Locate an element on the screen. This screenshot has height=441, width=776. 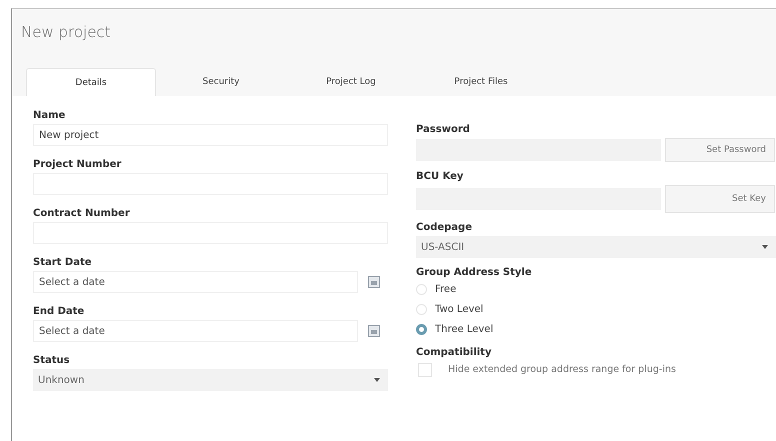
radio-label: Free is located at coordinates (445, 289).